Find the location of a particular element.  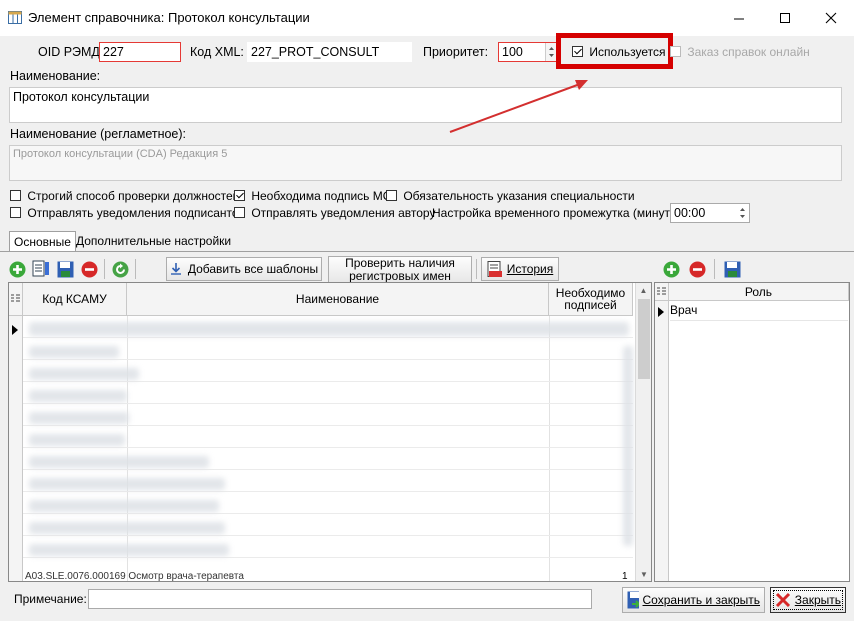

spin-arrows-icon is located at coordinates (742, 213).